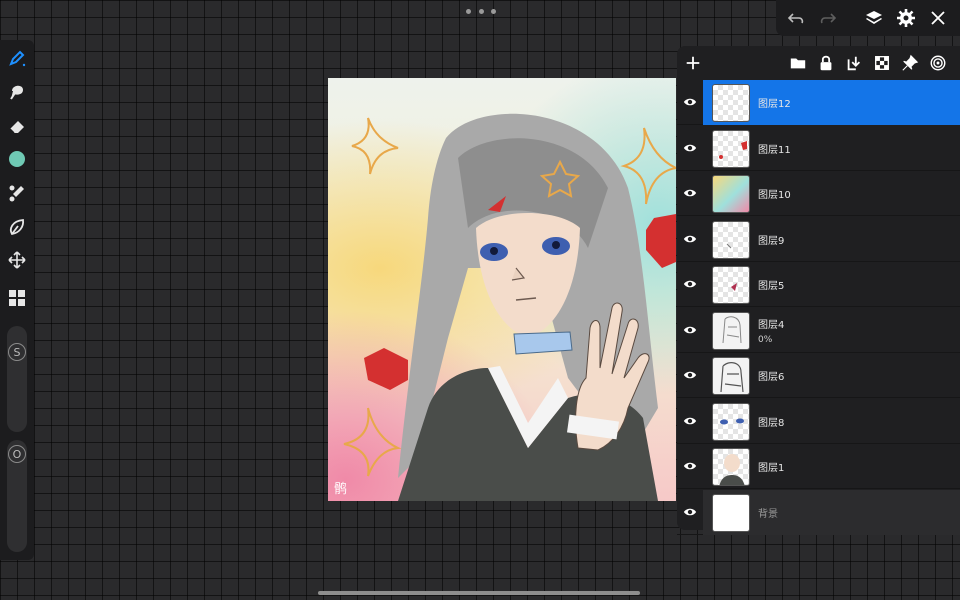  I want to click on layer-row: 图层4 0%, so click(818, 330).